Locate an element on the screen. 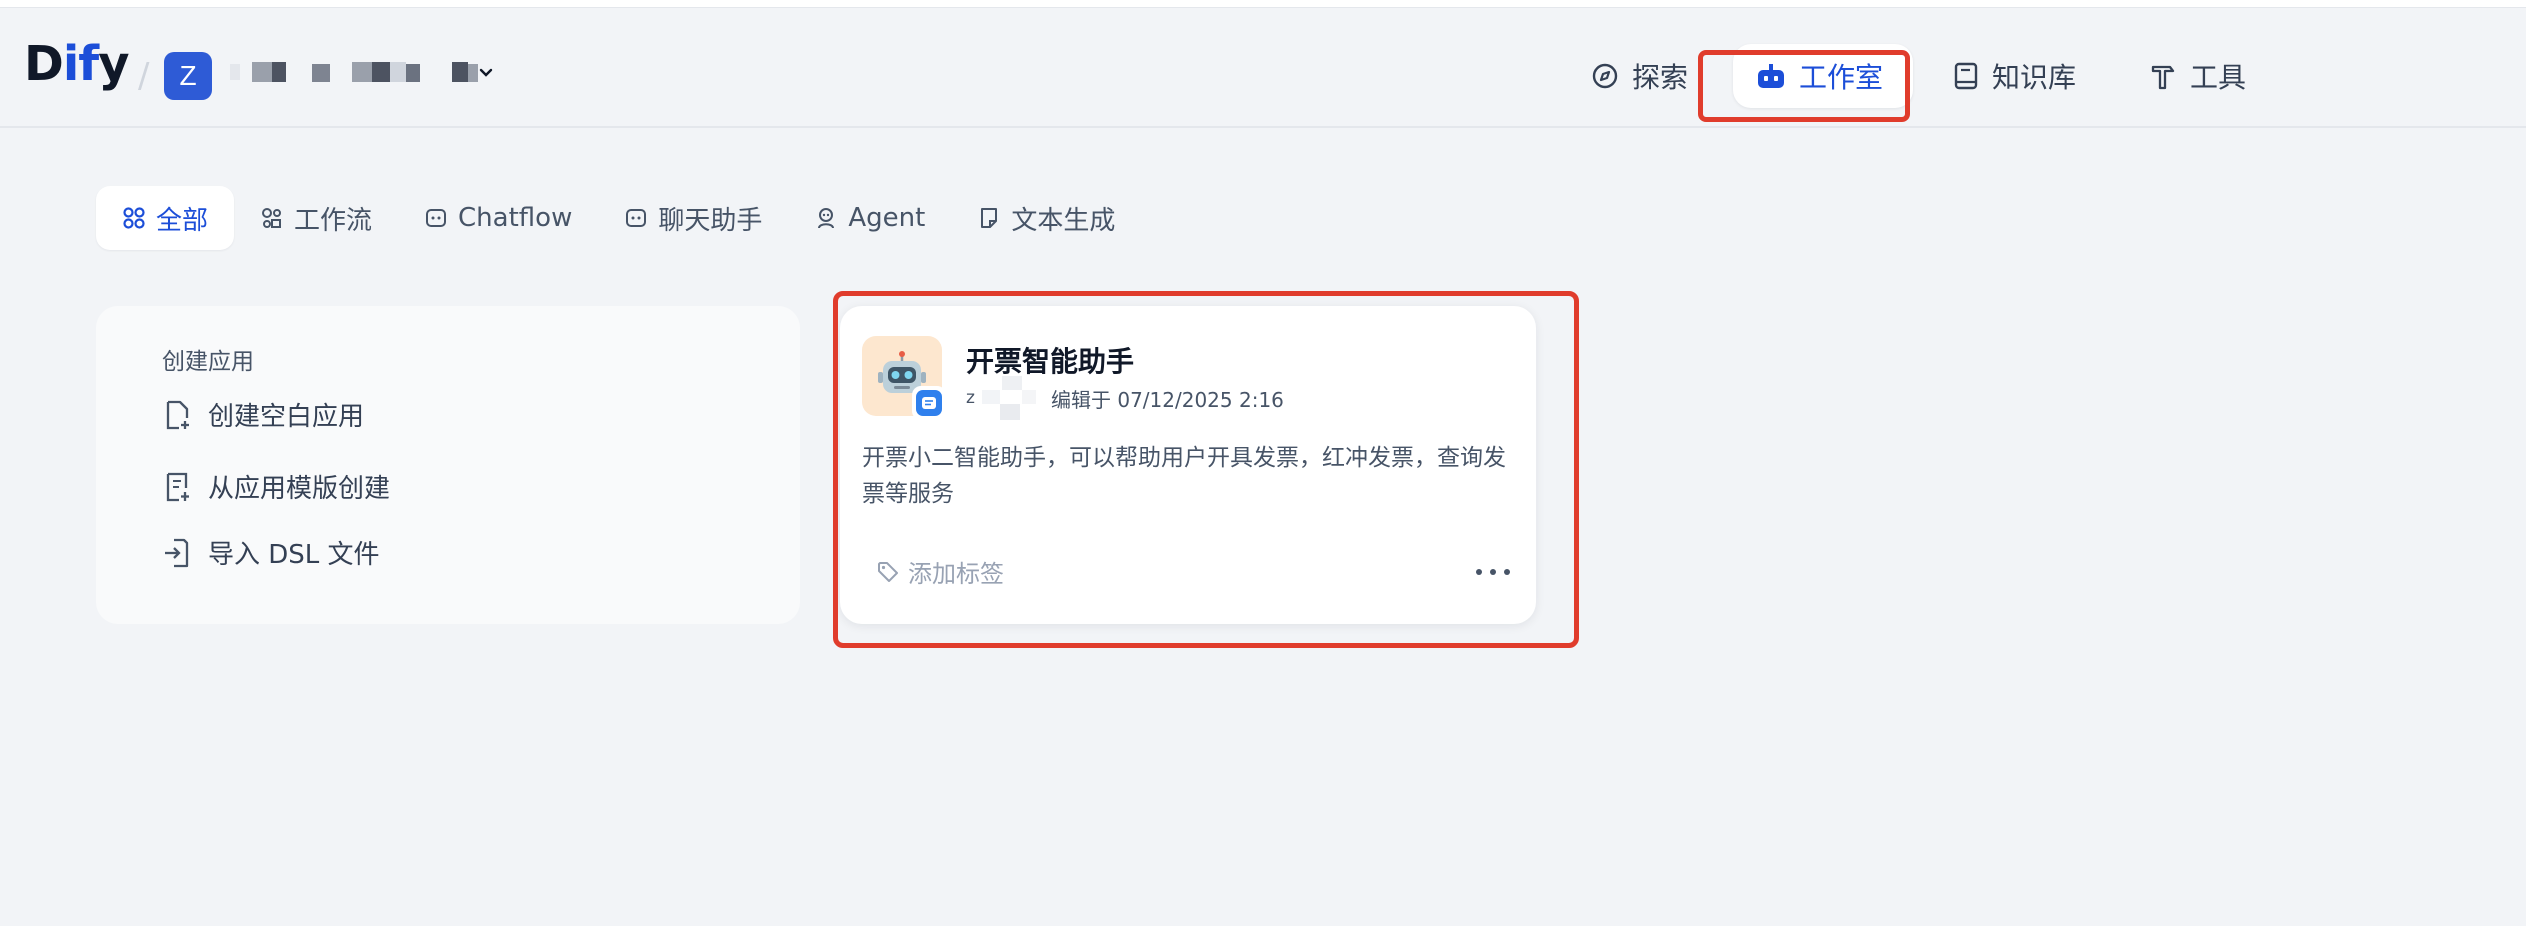 Image resolution: width=2526 pixels, height=926 pixels. file-import-icon is located at coordinates (177, 552).